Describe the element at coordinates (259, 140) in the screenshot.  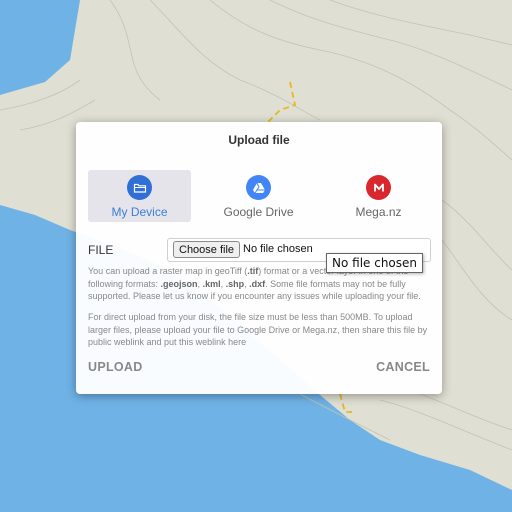
I see `dialog-title: Upload file` at that location.